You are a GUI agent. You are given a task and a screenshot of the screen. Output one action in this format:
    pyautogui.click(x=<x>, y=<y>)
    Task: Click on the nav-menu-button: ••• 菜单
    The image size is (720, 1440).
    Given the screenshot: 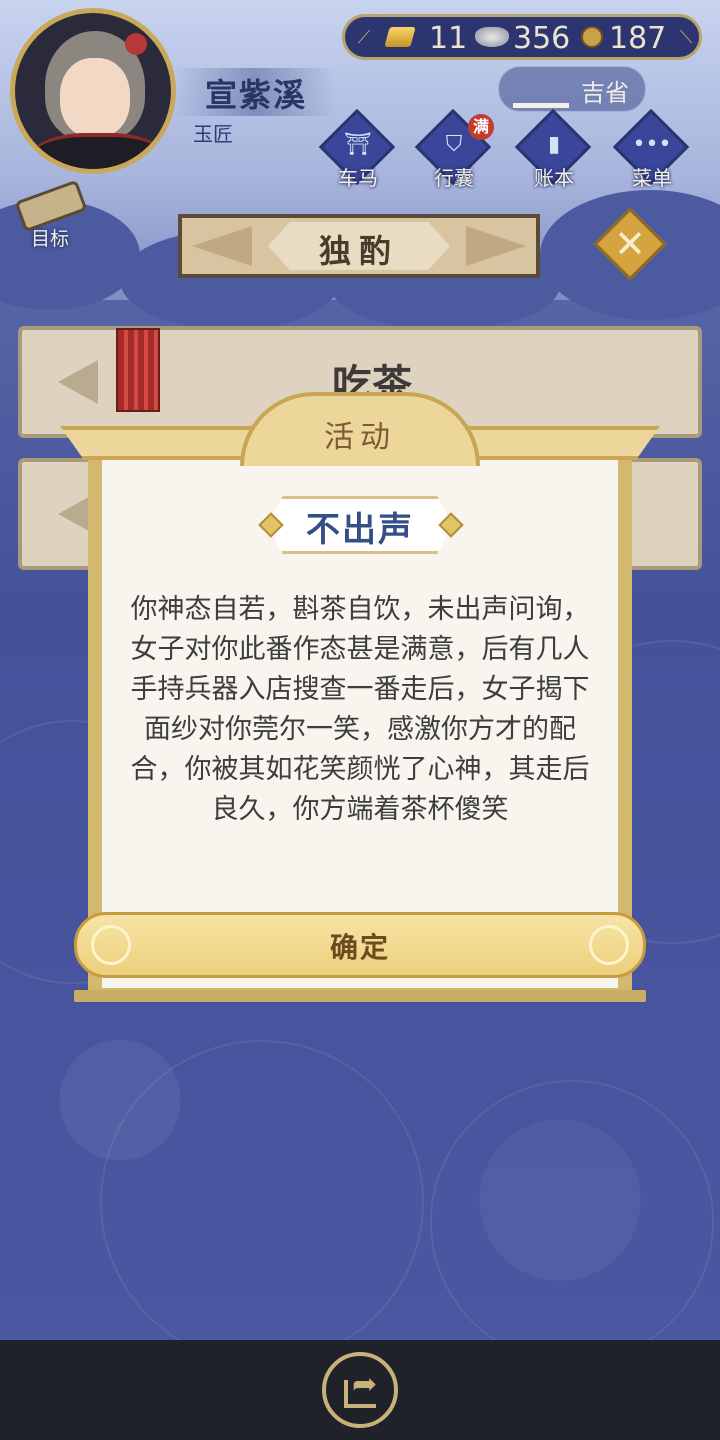 What is the action you would take?
    pyautogui.click(x=652, y=151)
    